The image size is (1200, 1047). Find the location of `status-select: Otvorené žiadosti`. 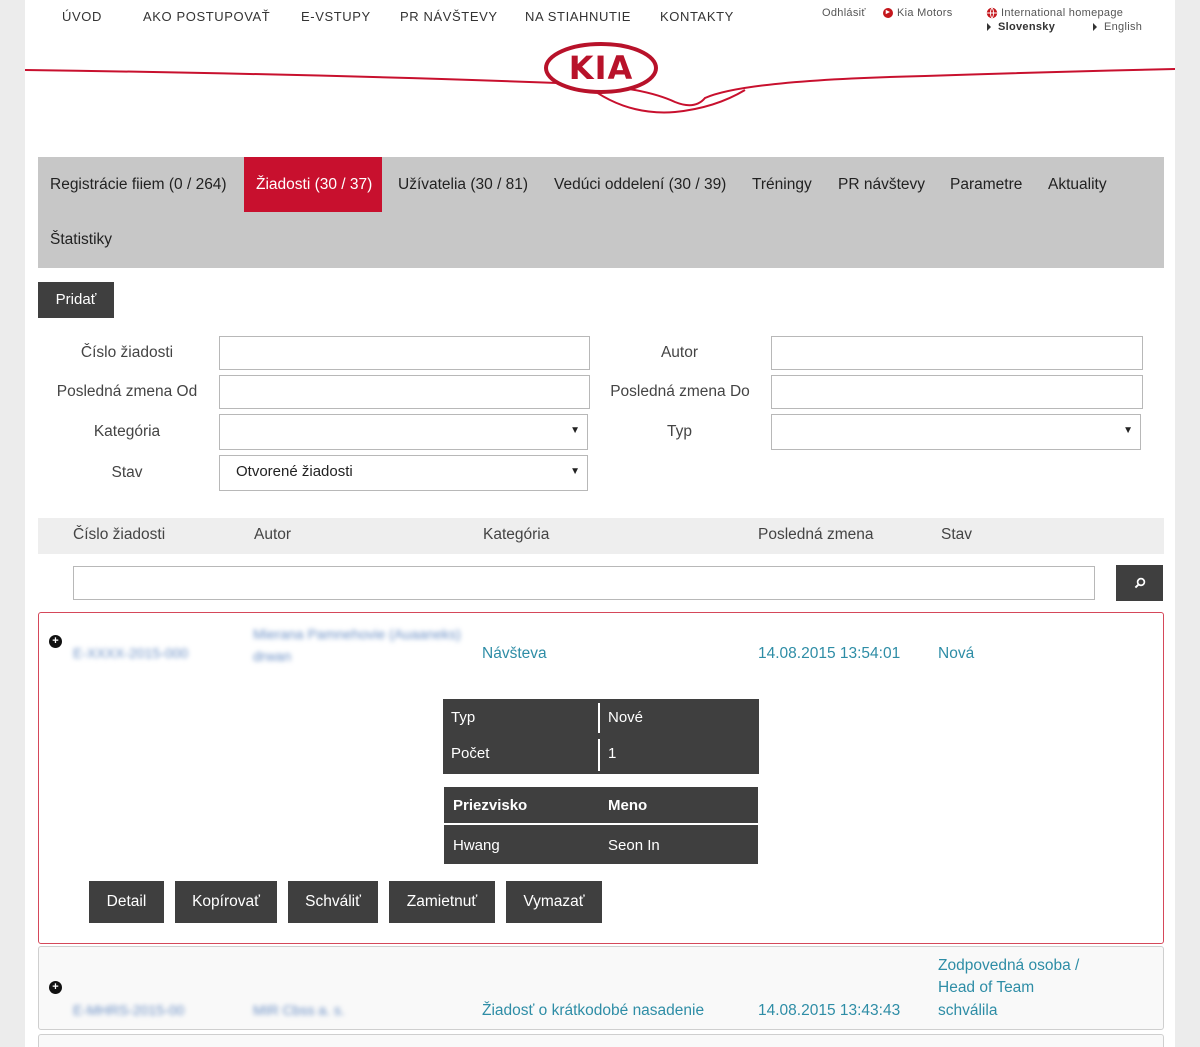

status-select: Otvorené žiadosti is located at coordinates (403, 473).